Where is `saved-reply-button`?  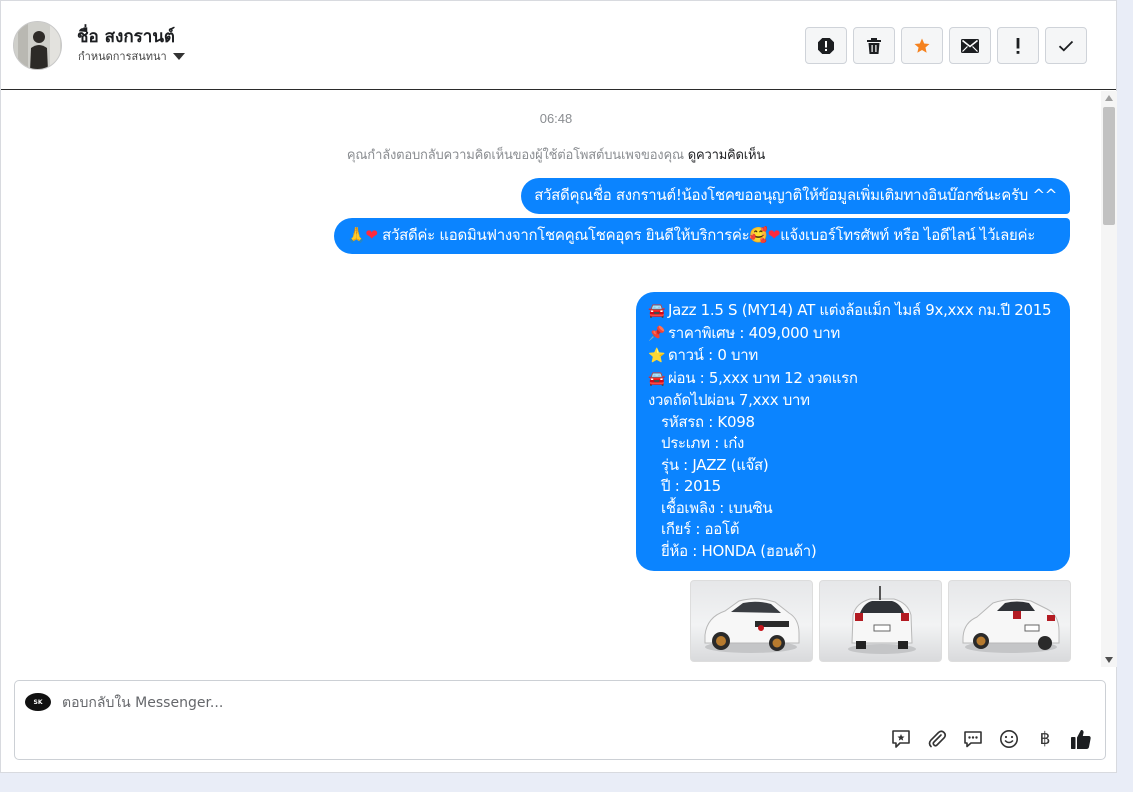
saved-reply-button is located at coordinates (901, 739).